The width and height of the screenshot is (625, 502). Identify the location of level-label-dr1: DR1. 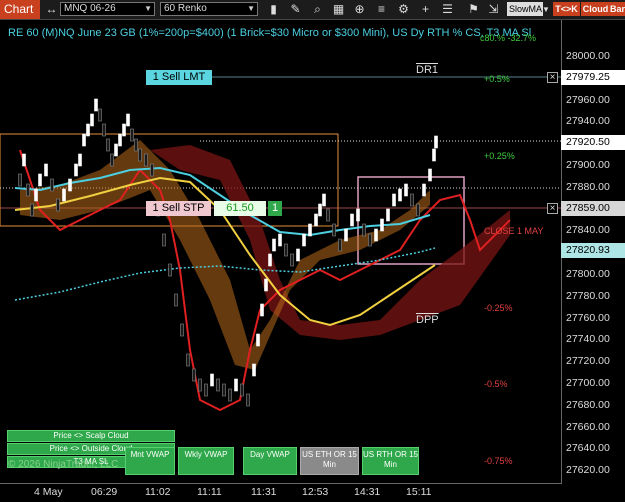
(427, 70).